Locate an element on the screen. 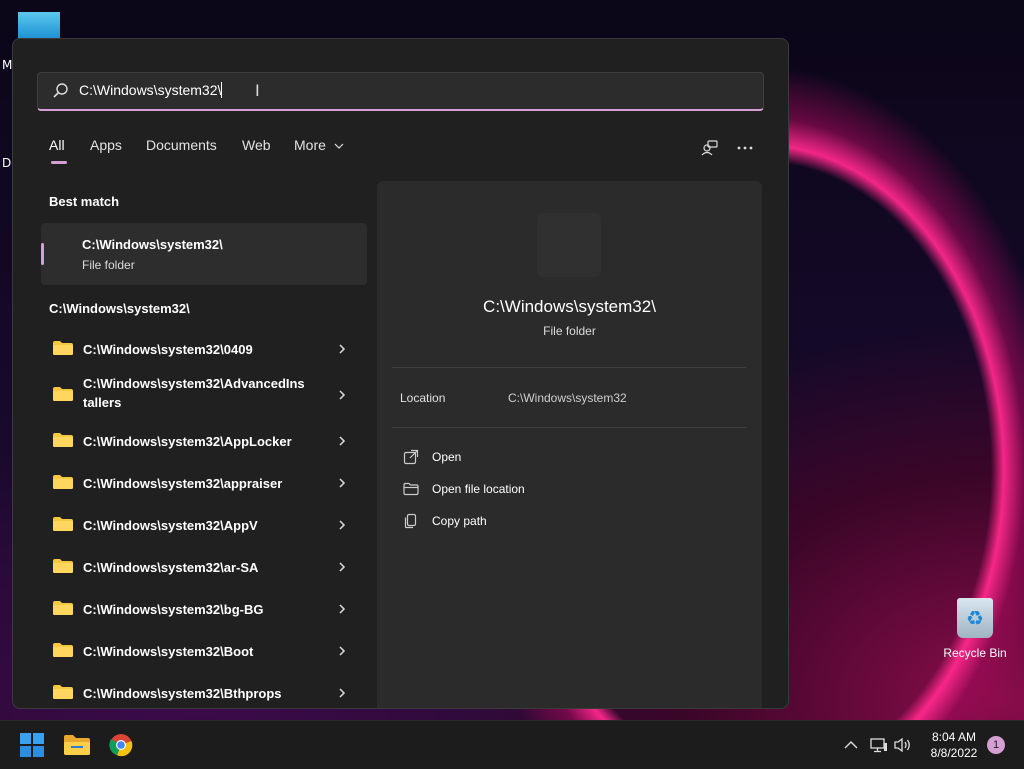  list-item-label: C:\Windows\system32\Boot is located at coordinates (168, 651).